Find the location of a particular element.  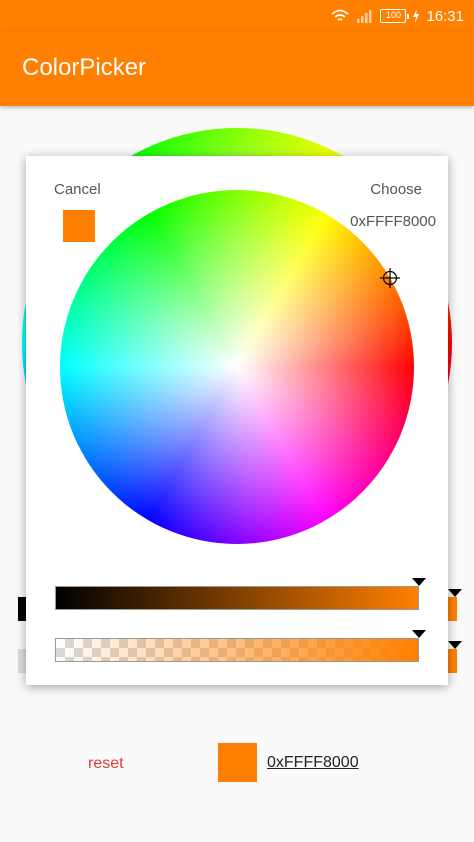

charging-icon is located at coordinates (416, 16).